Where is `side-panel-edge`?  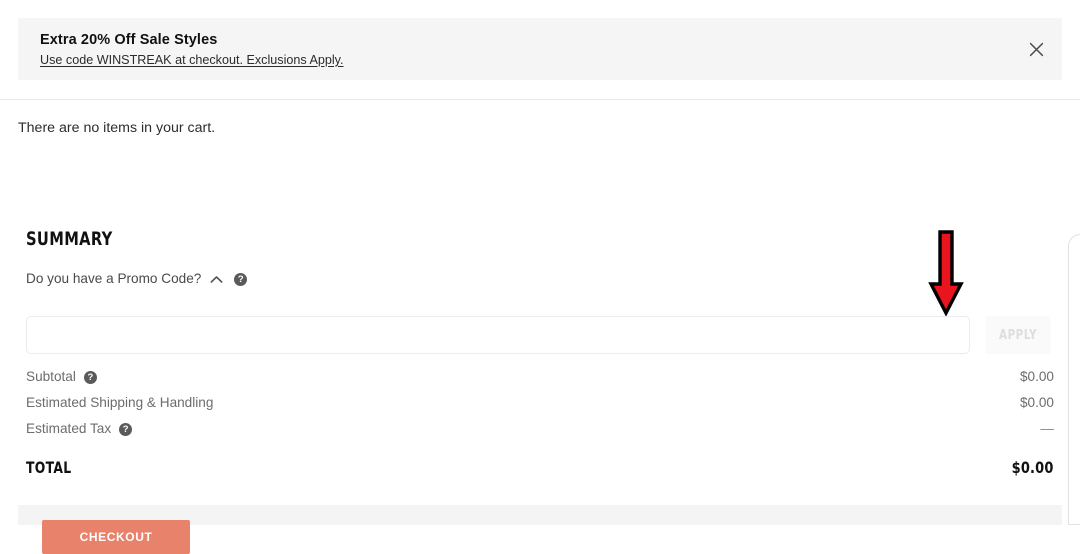 side-panel-edge is located at coordinates (1074, 379).